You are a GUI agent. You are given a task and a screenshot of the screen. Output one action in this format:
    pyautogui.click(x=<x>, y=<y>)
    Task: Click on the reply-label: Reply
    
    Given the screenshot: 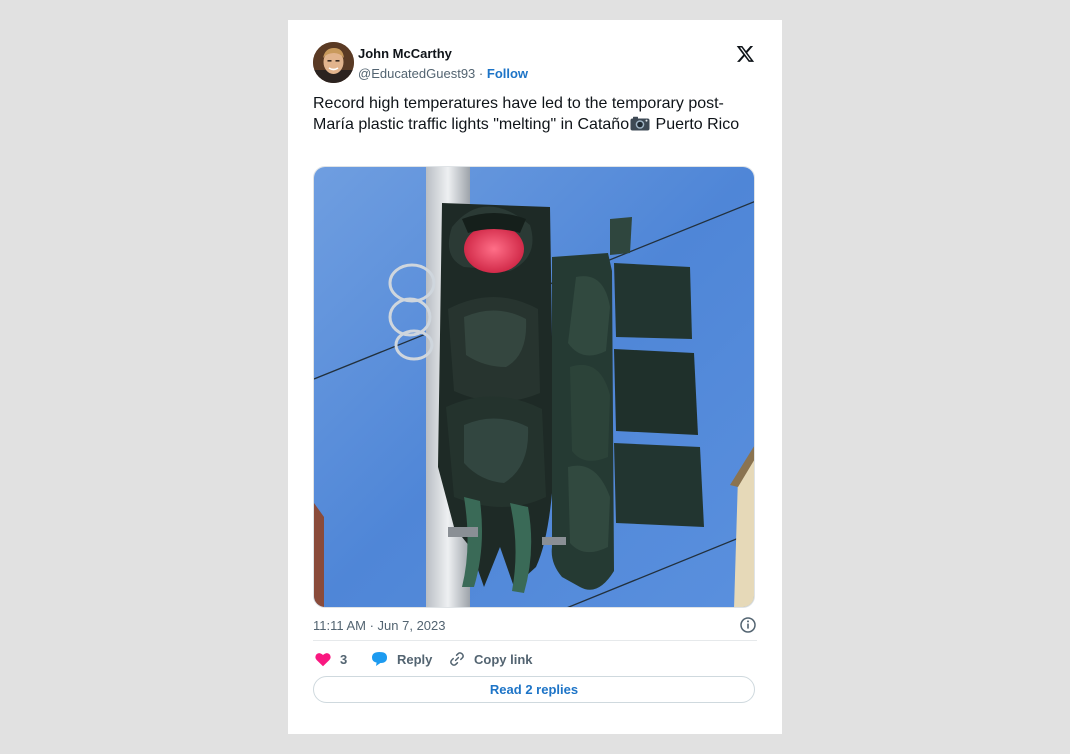 What is the action you would take?
    pyautogui.click(x=415, y=659)
    